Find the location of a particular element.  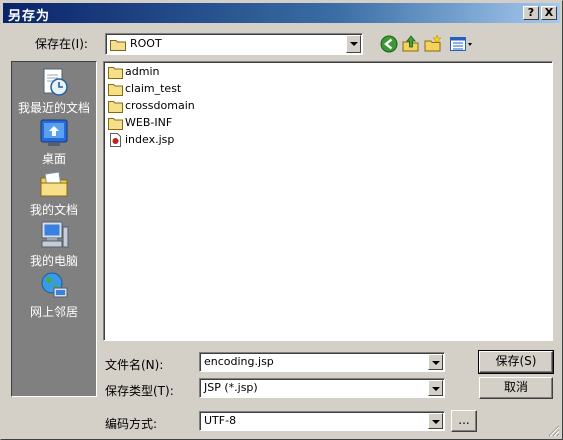

place-label: 我的文档 is located at coordinates (53, 210).